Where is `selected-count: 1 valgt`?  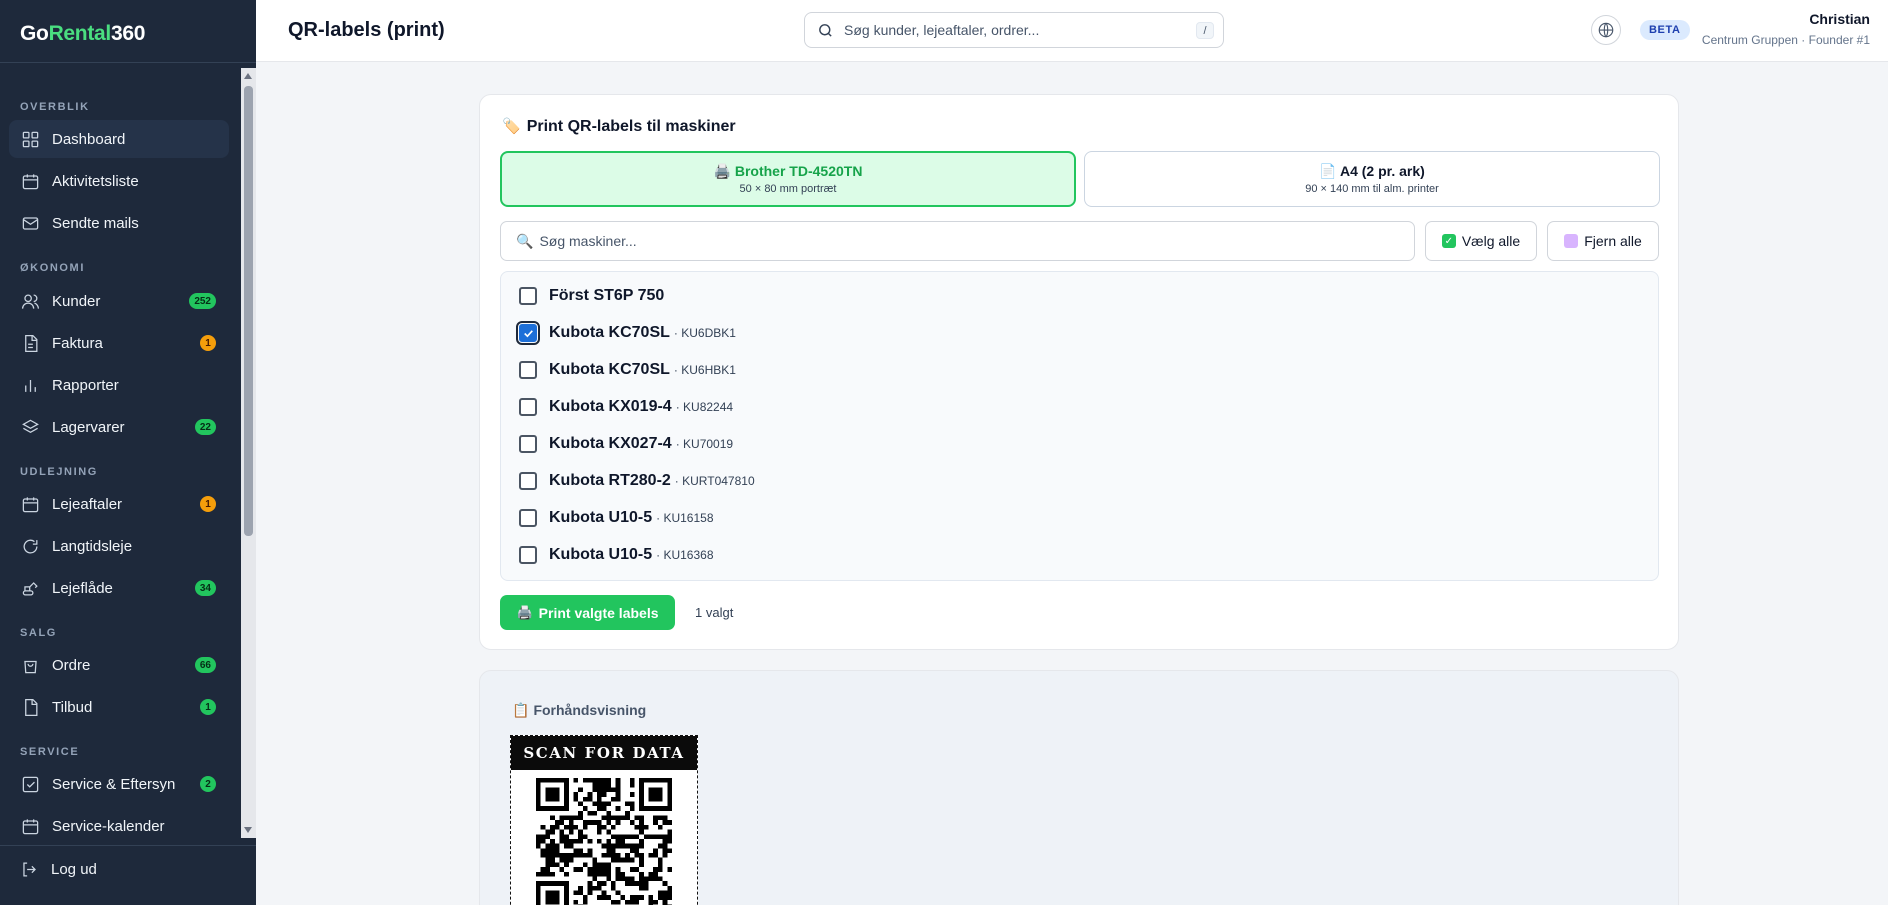 selected-count: 1 valgt is located at coordinates (714, 612).